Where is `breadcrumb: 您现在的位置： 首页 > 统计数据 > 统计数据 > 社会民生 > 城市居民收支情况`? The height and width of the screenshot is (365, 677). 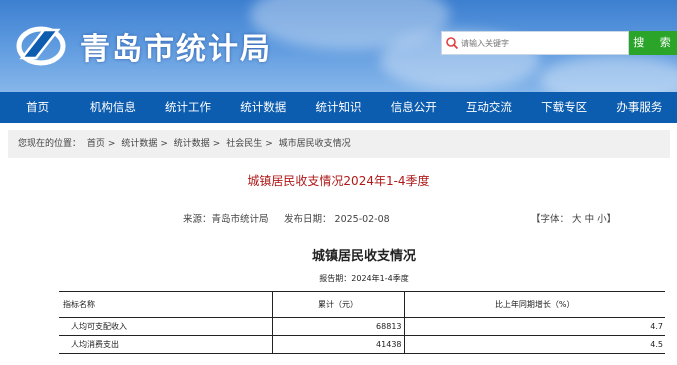
breadcrumb: 您现在的位置： 首页 > 统计数据 > 统计数据 > 社会民生 > 城市居民收支情况 is located at coordinates (339, 144).